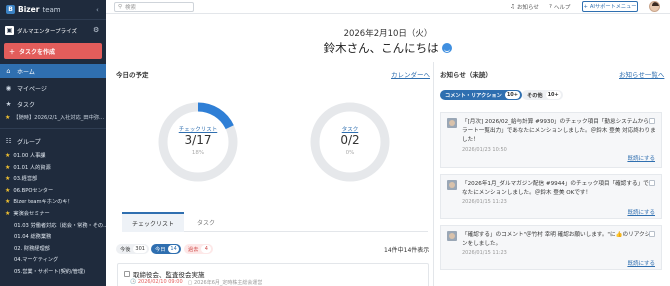  What do you see at coordinates (193, 249) in the screenshot?
I see `filter-label: 過去` at bounding box center [193, 249].